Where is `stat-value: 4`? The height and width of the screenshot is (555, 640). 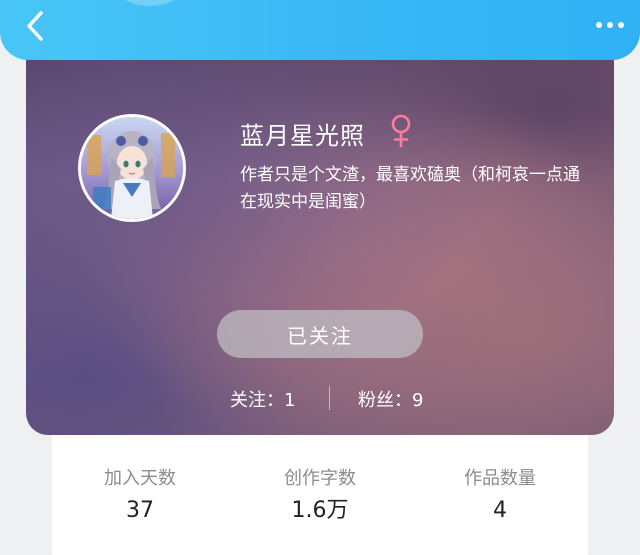 stat-value: 4 is located at coordinates (500, 510).